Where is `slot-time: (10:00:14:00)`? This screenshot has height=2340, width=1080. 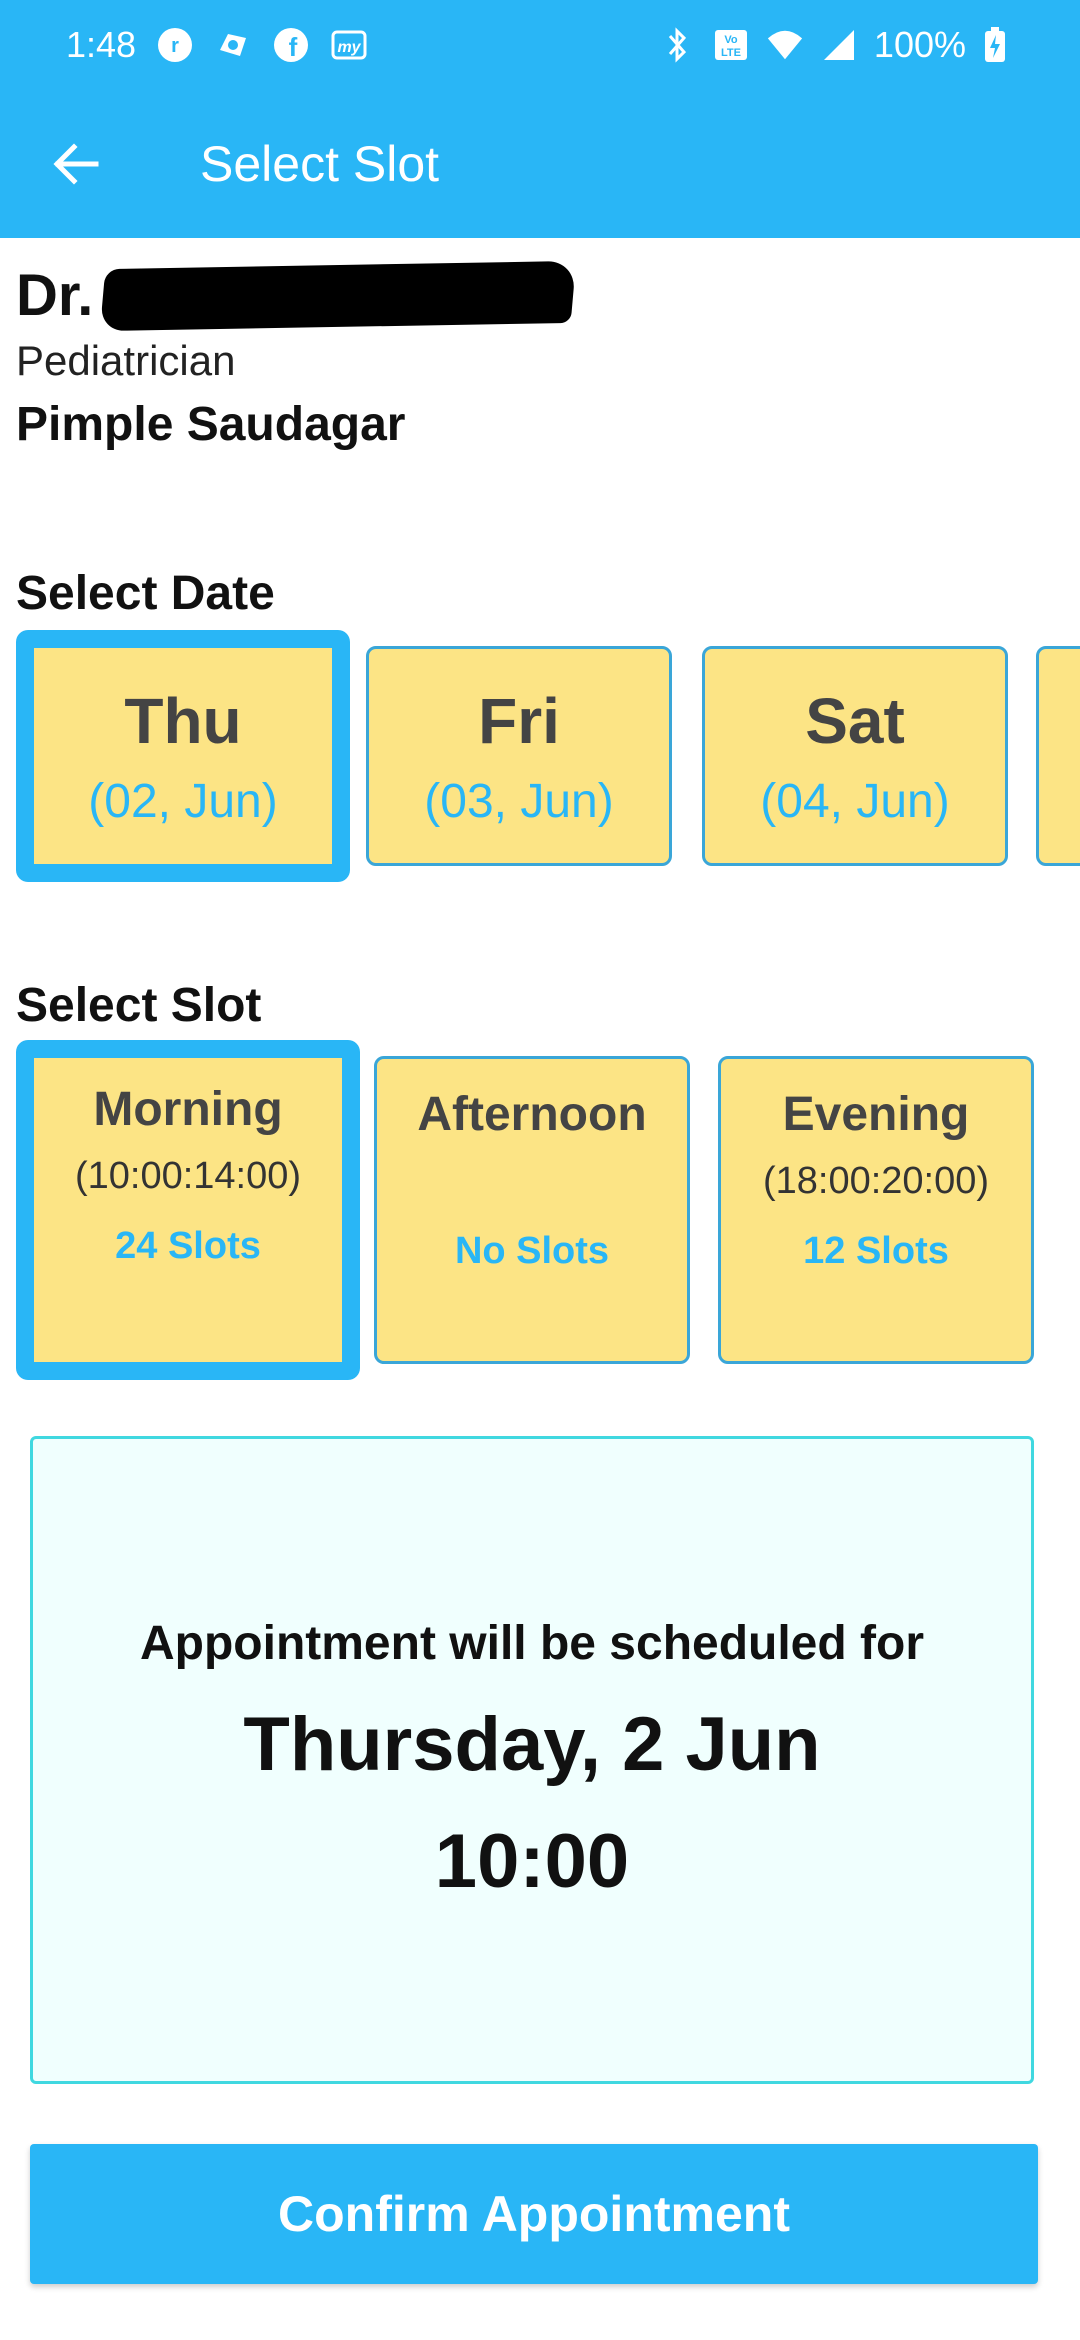 slot-time: (10:00:14:00) is located at coordinates (188, 1176).